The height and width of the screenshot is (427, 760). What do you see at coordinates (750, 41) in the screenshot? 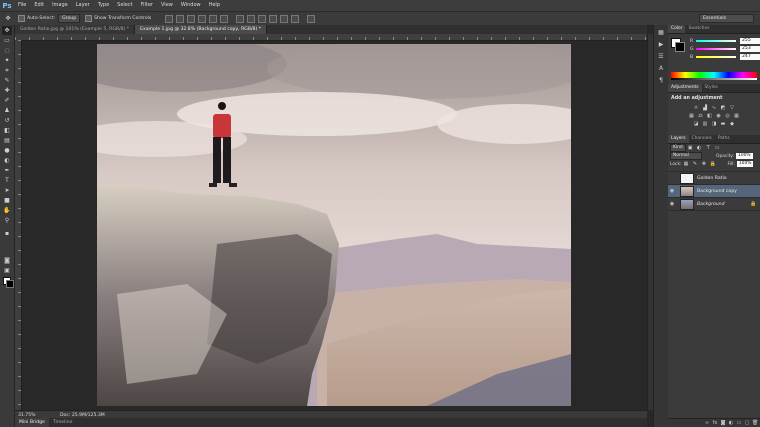
I see `red-value: 255` at bounding box center [750, 41].